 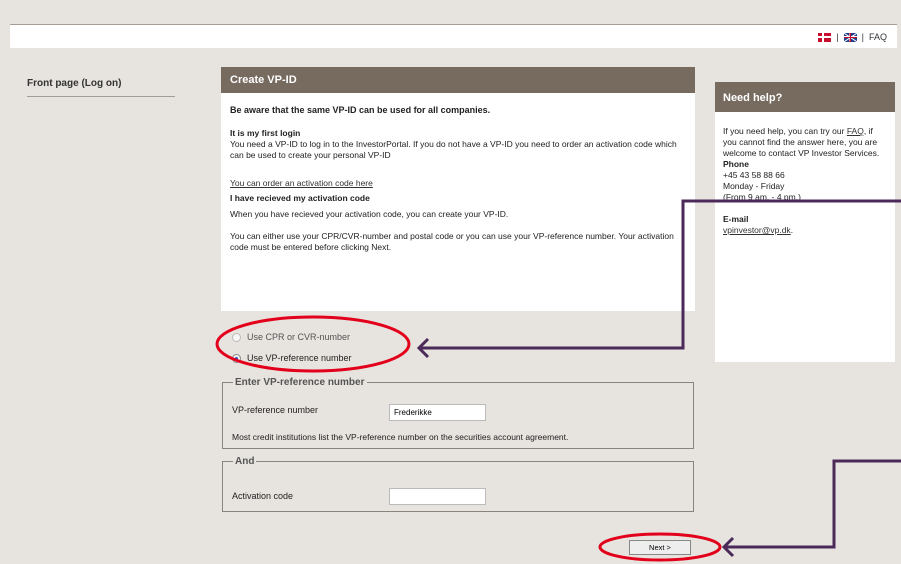 I want to click on sidebar: Front page (Log on), so click(x=101, y=87).